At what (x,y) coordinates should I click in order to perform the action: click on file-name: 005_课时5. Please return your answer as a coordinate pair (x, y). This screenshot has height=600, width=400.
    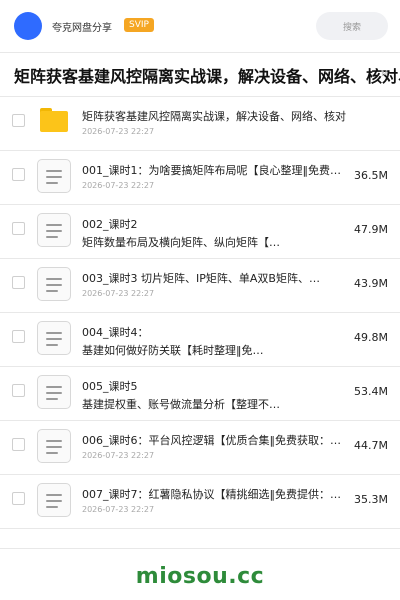
    Looking at the image, I should click on (110, 386).